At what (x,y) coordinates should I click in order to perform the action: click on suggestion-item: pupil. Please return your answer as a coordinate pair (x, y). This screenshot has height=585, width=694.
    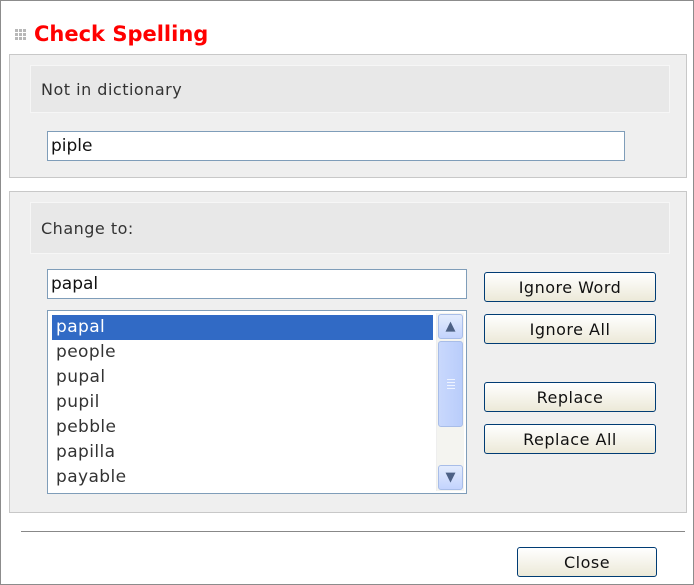
    Looking at the image, I should click on (242, 402).